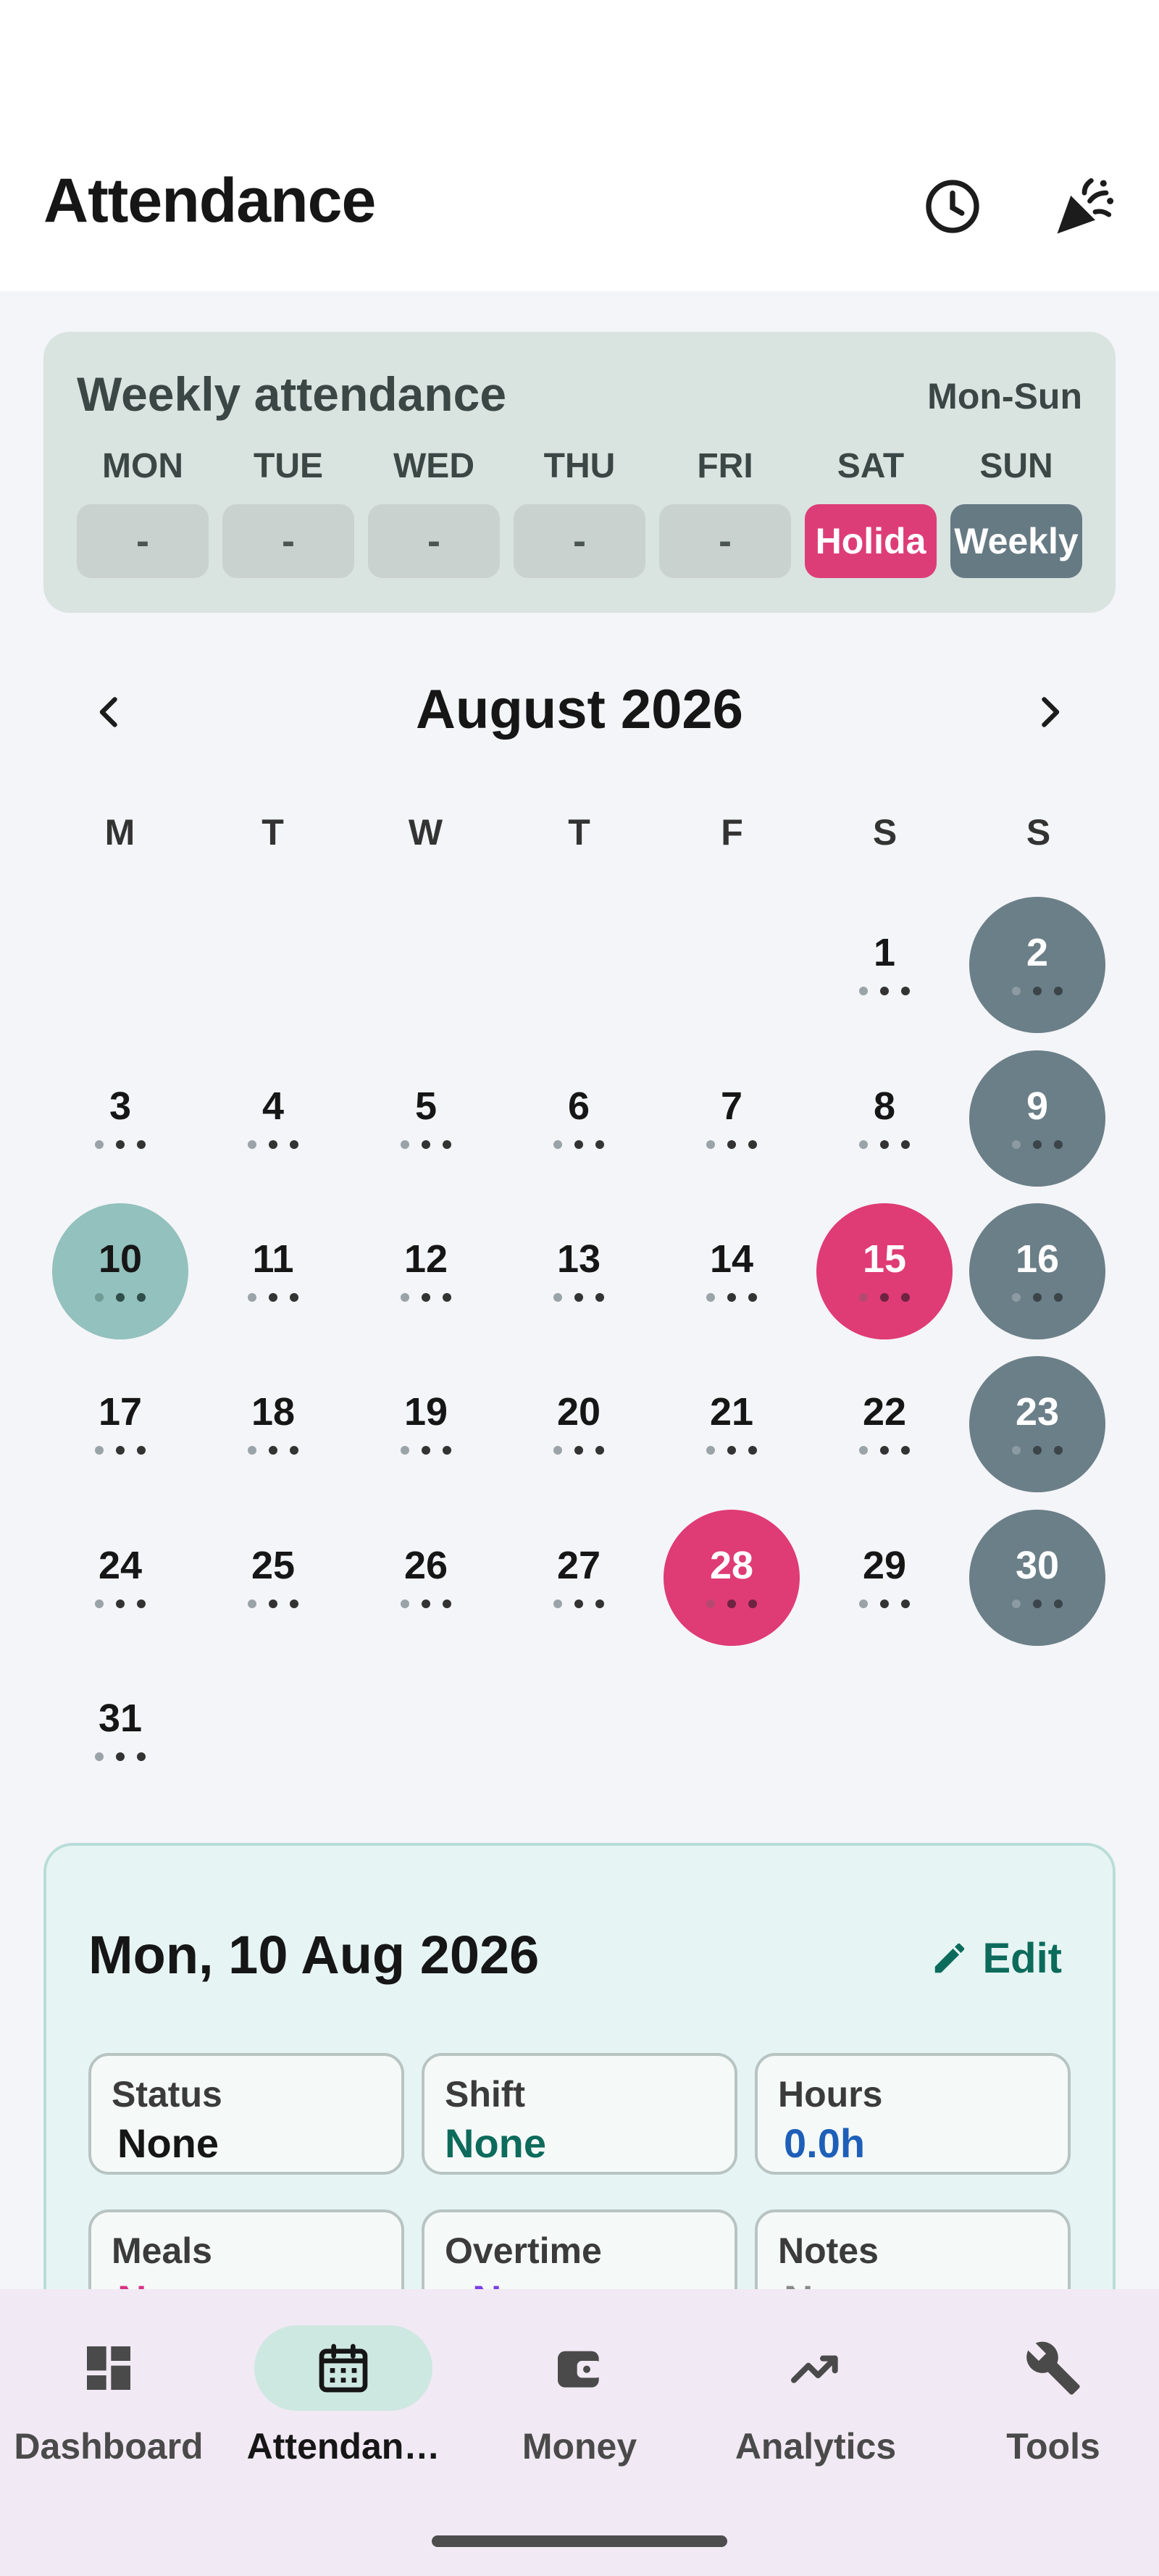 This screenshot has height=2576, width=1159. What do you see at coordinates (885, 1271) in the screenshot?
I see `calendar-day-holiday: 15` at bounding box center [885, 1271].